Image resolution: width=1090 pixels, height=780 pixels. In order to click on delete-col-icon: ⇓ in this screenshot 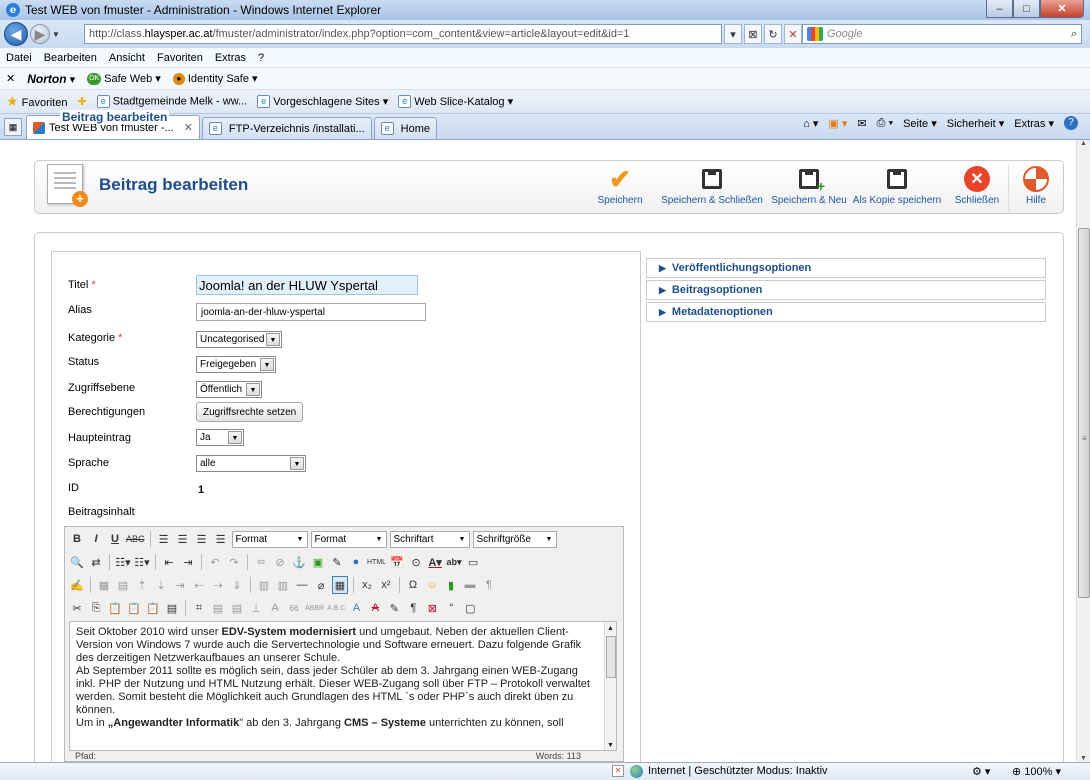, I will do `click(237, 585)`.